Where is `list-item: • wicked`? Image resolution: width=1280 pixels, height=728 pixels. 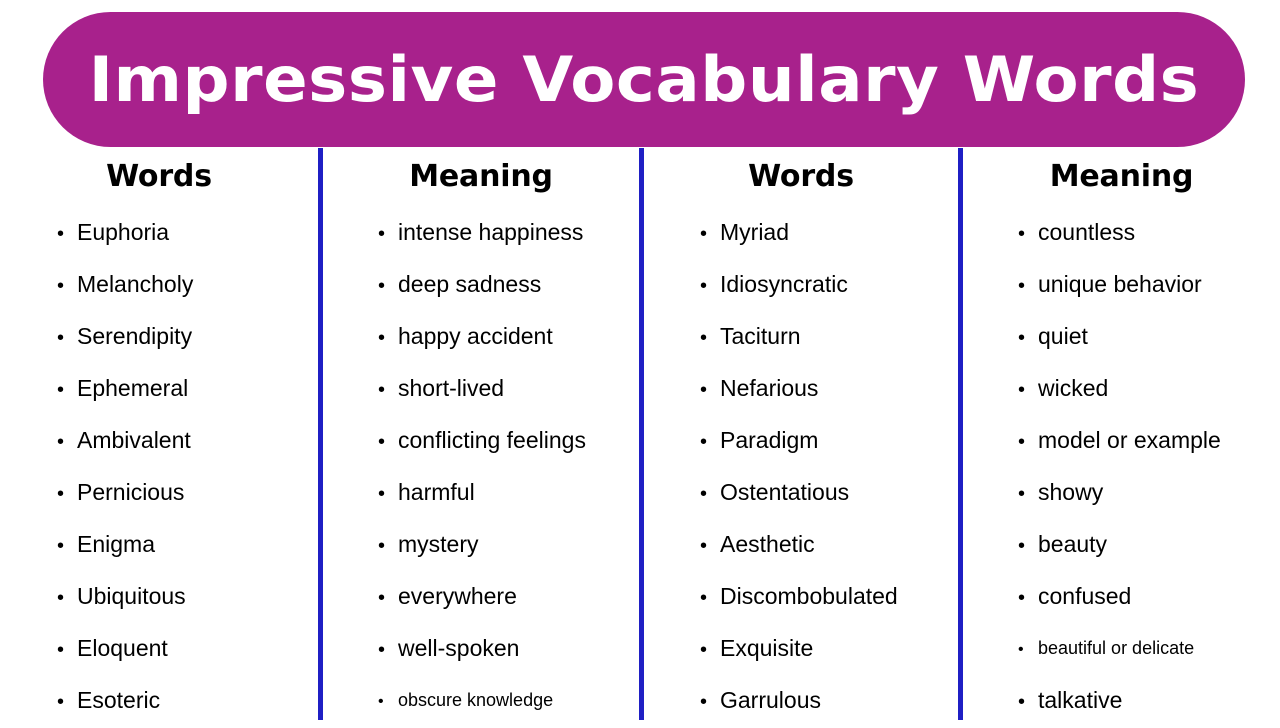
list-item: • wicked is located at coordinates (1149, 388).